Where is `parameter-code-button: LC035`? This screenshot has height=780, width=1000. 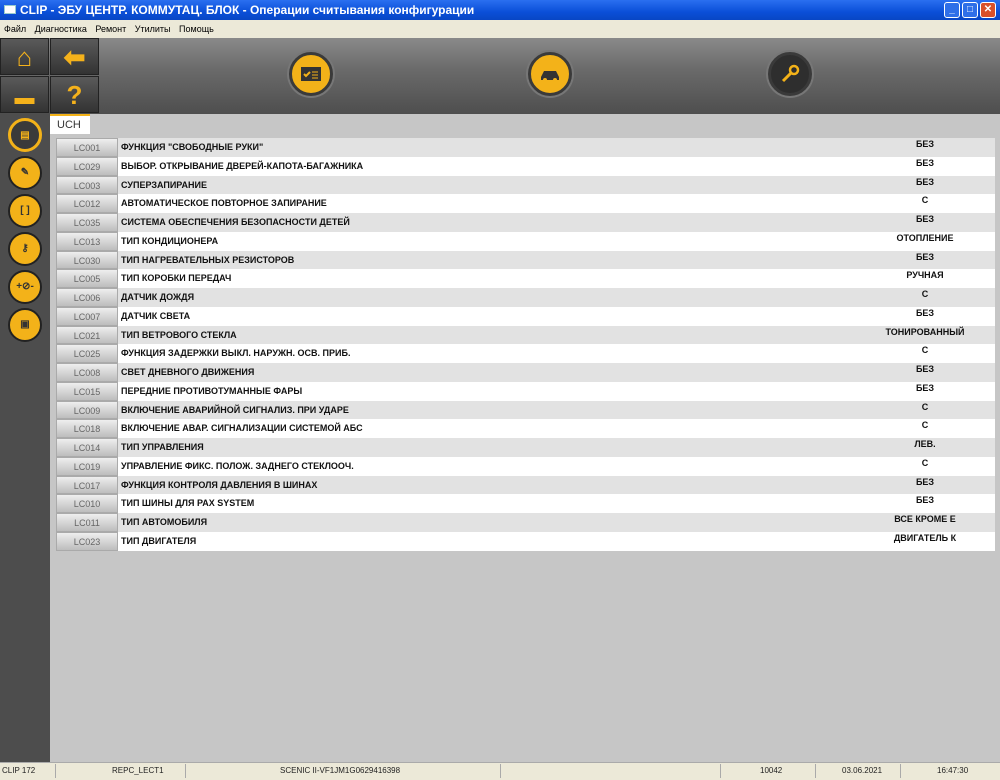
parameter-code-button: LC035 is located at coordinates (87, 222).